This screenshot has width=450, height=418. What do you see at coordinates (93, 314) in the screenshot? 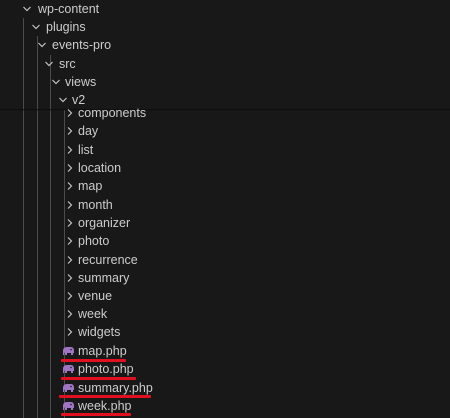
I see `folder-item-label: week` at bounding box center [93, 314].